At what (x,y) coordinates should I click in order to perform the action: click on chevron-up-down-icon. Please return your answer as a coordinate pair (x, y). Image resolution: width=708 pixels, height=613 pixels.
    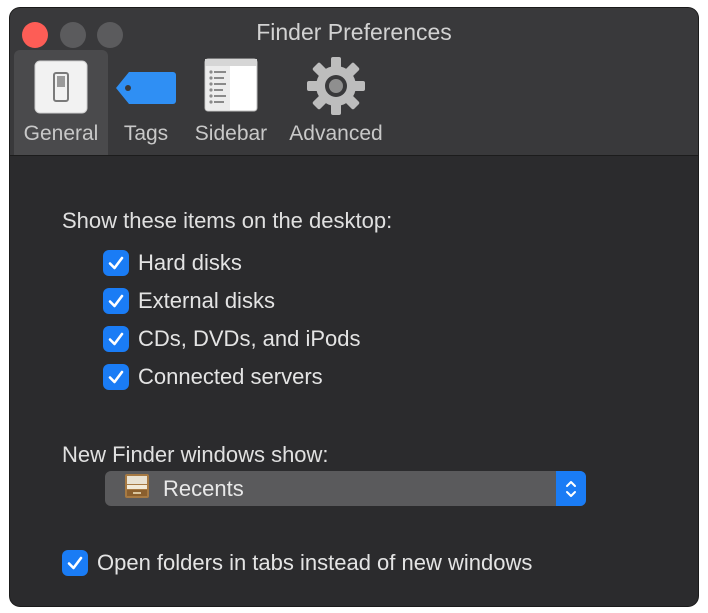
    Looking at the image, I should click on (571, 488).